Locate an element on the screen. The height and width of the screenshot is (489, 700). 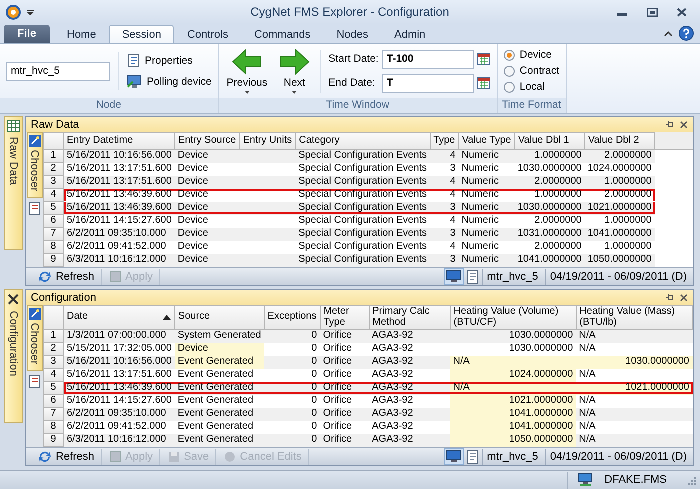
collapse-caret-icon is located at coordinates (668, 33).